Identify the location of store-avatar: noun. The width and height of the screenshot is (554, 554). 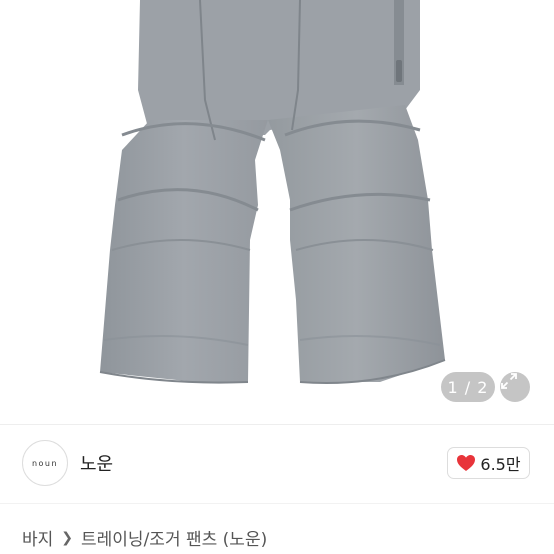
(45, 463).